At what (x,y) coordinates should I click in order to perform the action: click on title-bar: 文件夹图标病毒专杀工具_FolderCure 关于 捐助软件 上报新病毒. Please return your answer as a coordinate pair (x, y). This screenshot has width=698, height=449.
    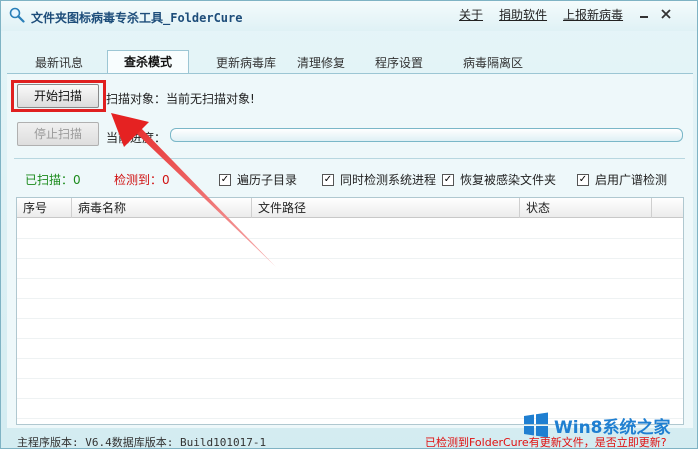
    Looking at the image, I should click on (349, 16).